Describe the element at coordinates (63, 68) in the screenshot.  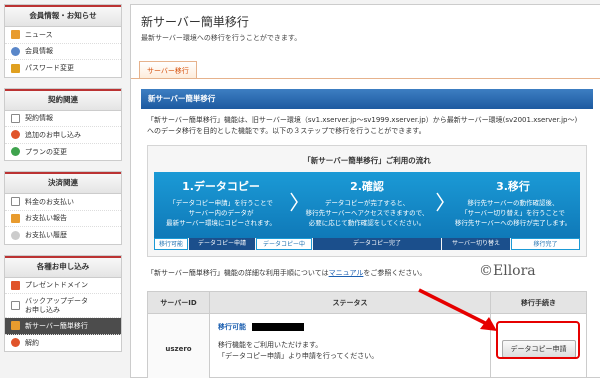
I see `sidebar-item-password: パスワード変更` at that location.